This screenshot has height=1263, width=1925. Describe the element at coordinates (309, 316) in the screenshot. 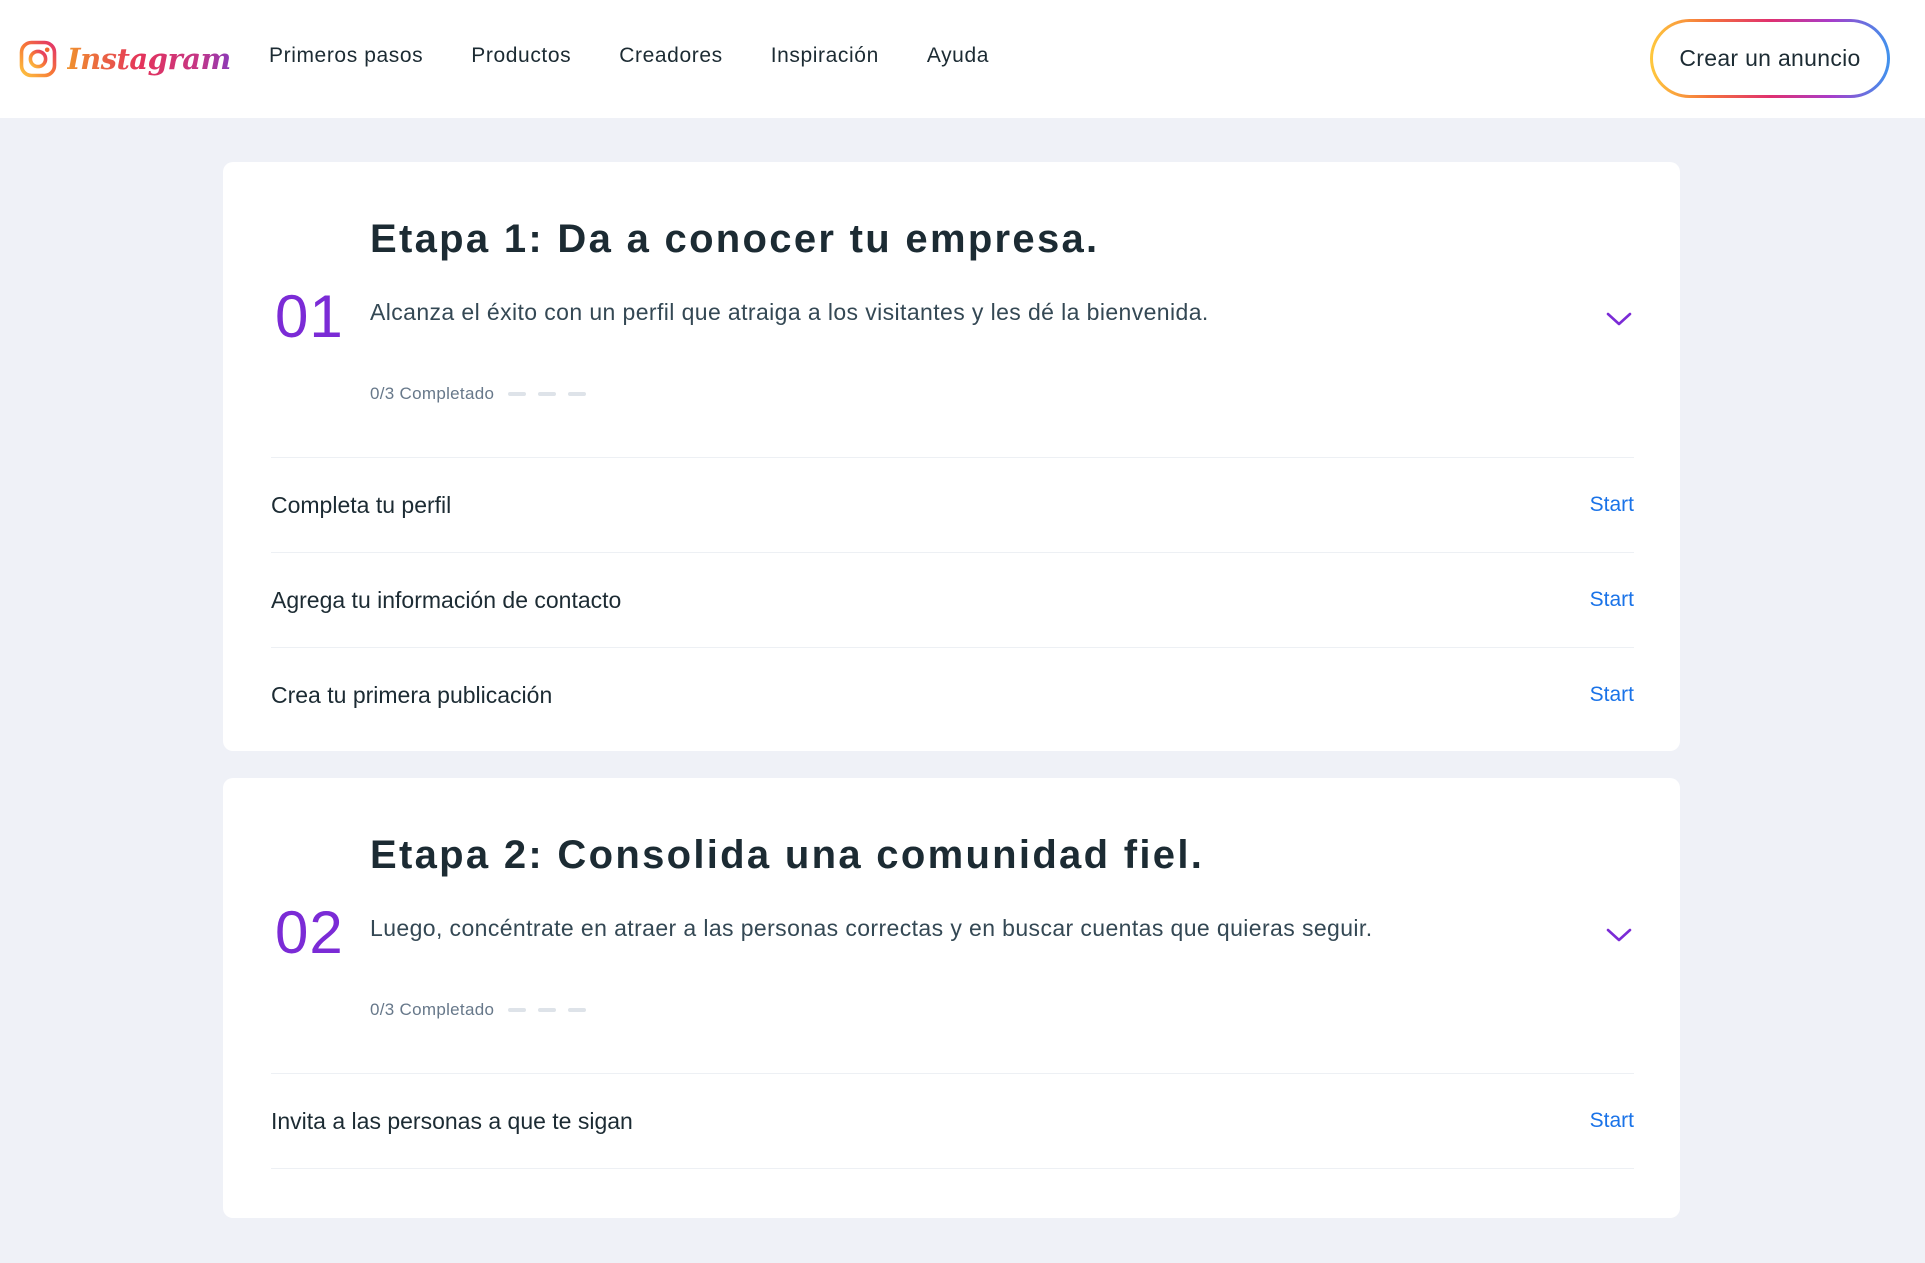

I see `stage-number: 01` at that location.